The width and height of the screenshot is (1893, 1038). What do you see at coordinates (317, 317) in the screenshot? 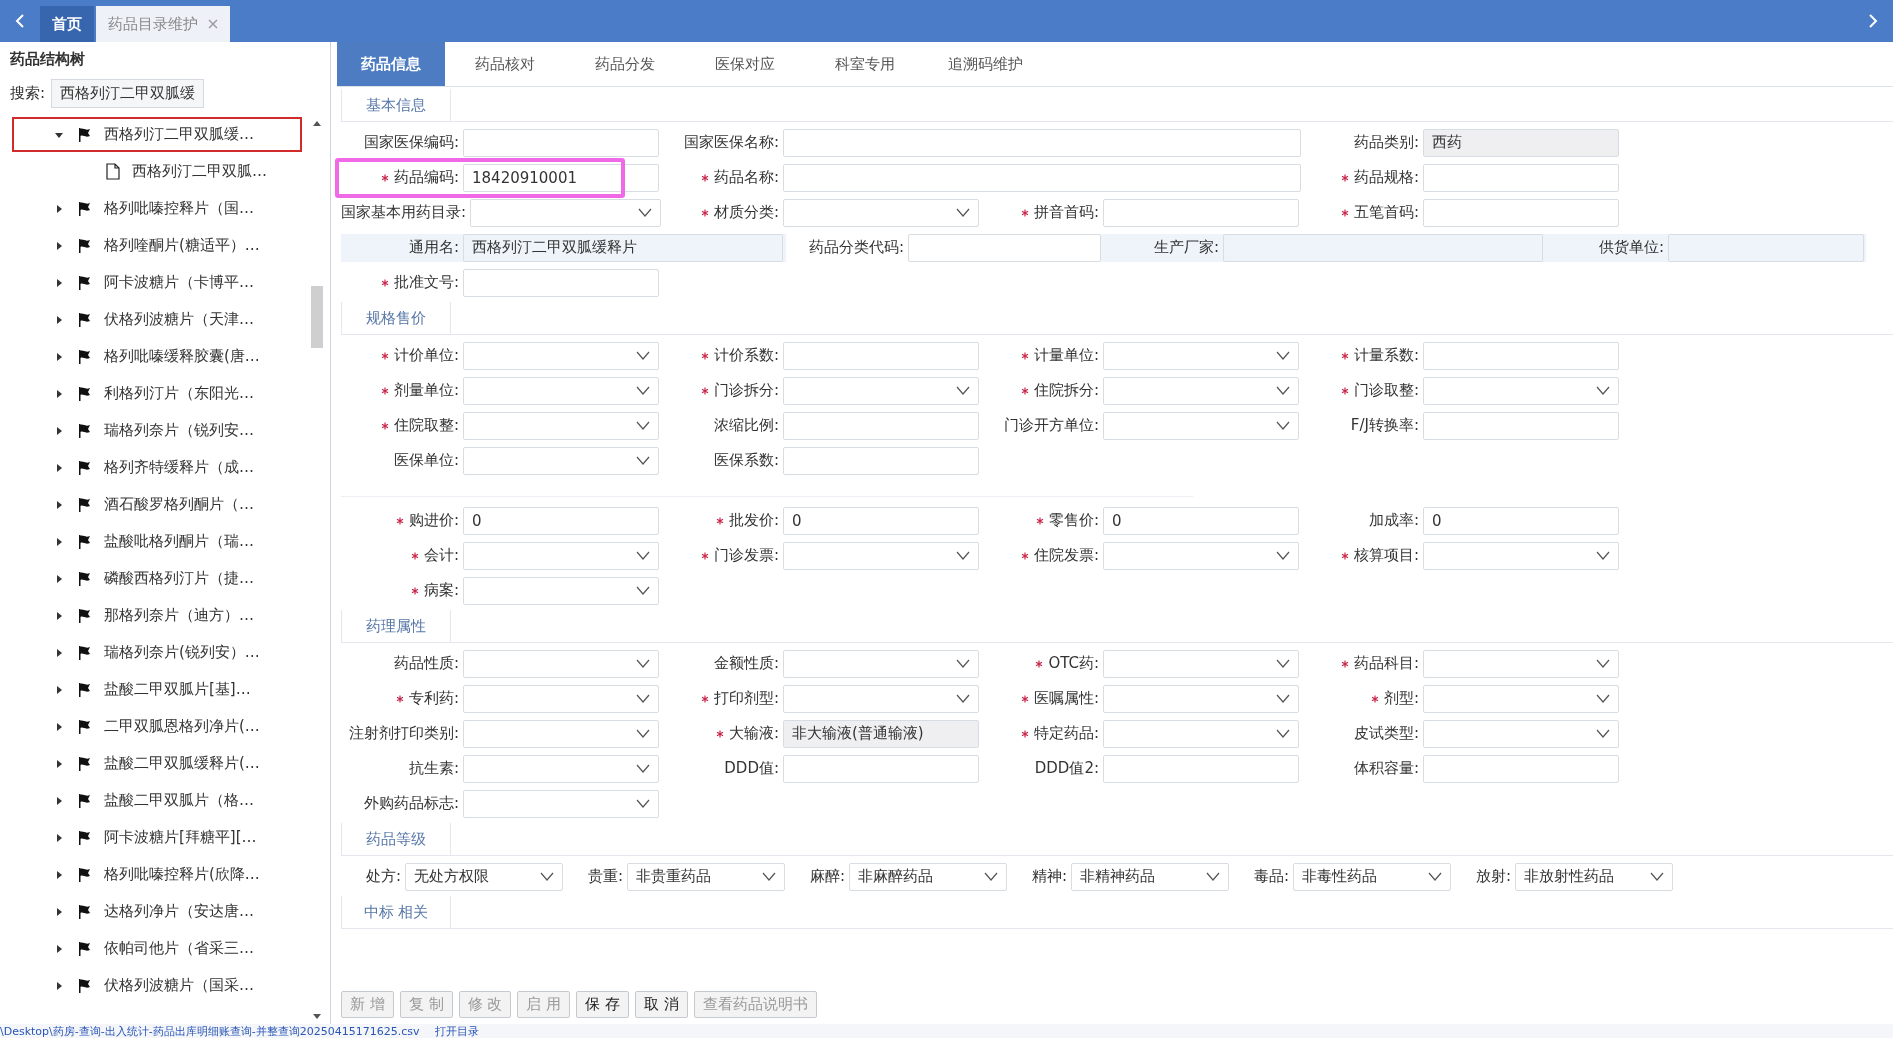
I see `scrollbar-thumb` at bounding box center [317, 317].